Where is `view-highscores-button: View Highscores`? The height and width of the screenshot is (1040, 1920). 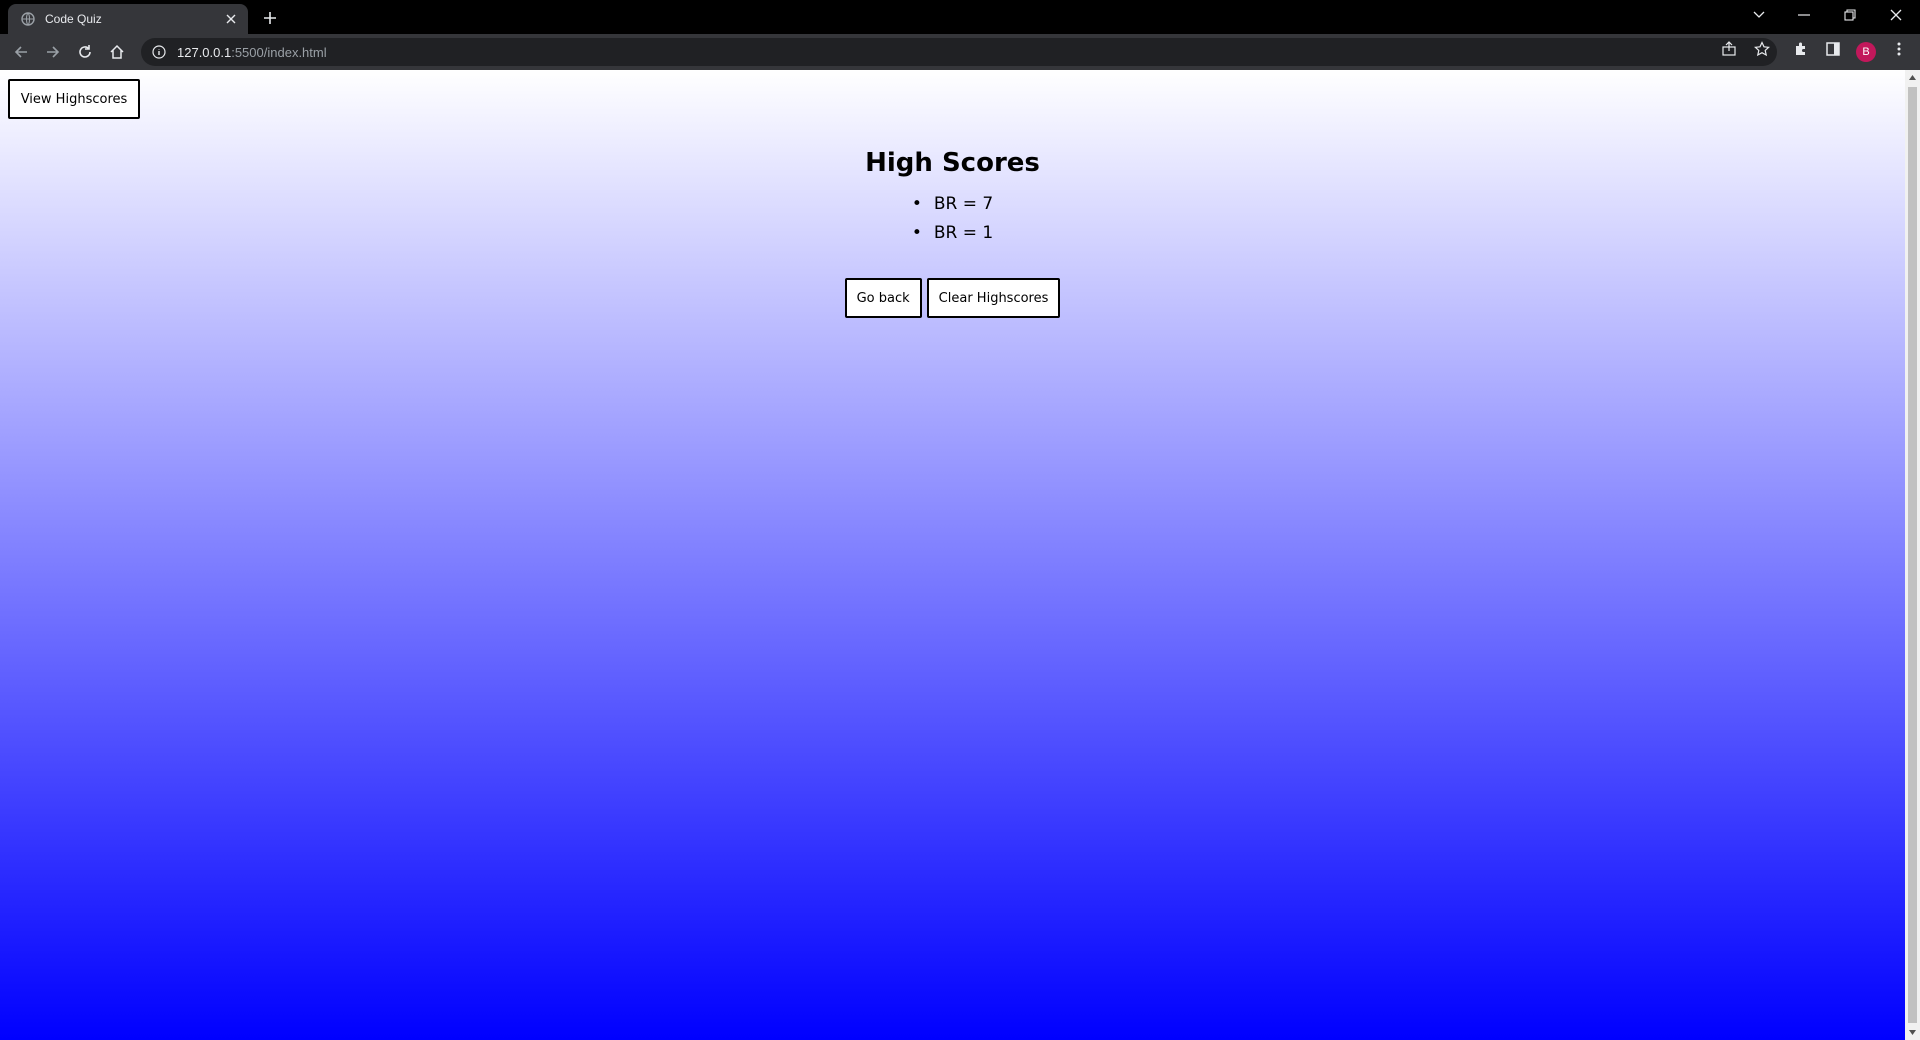 view-highscores-button: View Highscores is located at coordinates (74, 99).